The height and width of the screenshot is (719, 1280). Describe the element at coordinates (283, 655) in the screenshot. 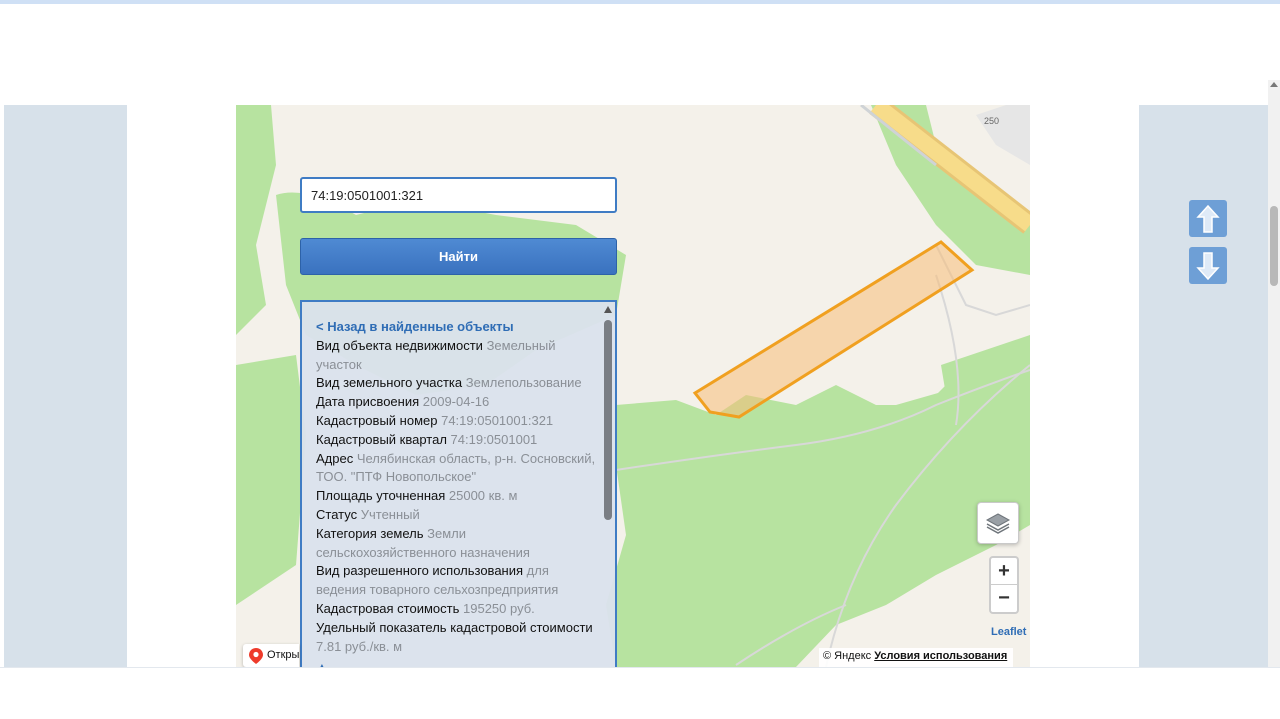

I see `open-in-yandex-maps-label: Открыть в Яндекс.Картах` at that location.